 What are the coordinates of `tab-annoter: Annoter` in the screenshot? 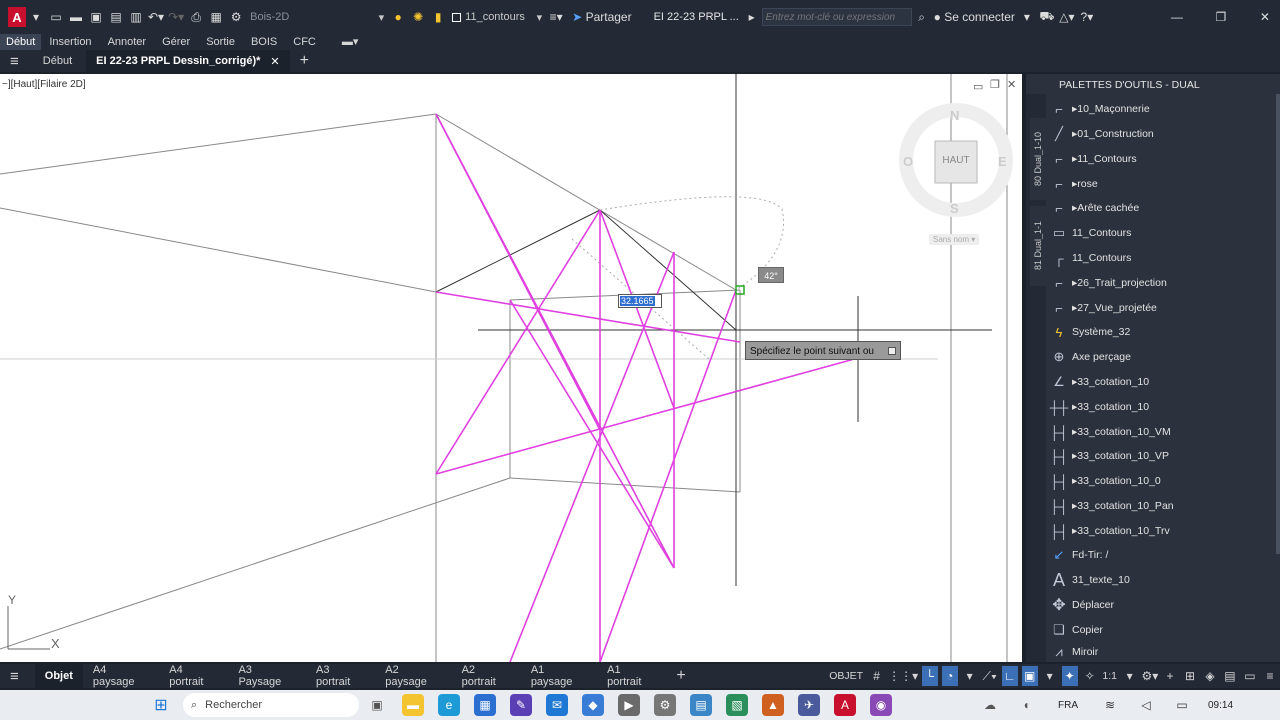 It's located at (127, 42).